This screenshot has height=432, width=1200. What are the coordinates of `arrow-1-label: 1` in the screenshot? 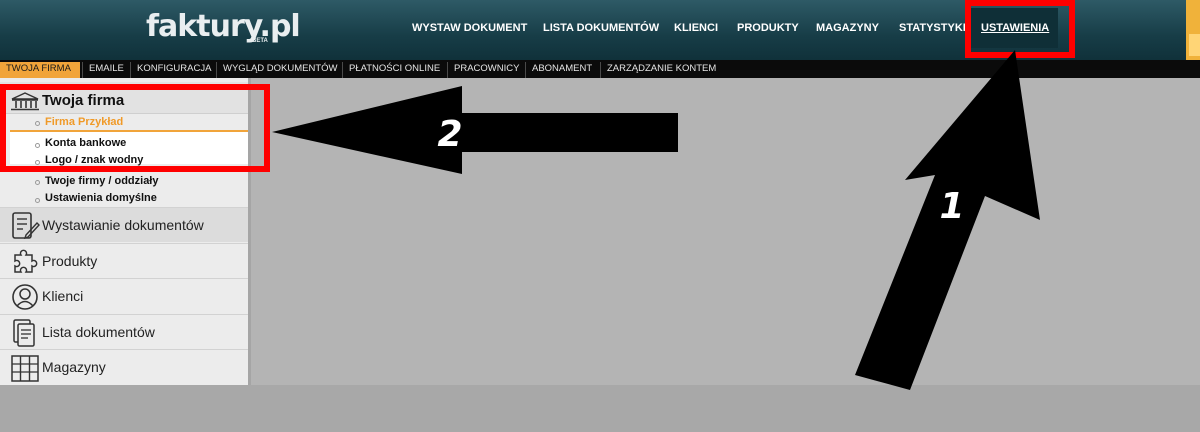 It's located at (951, 206).